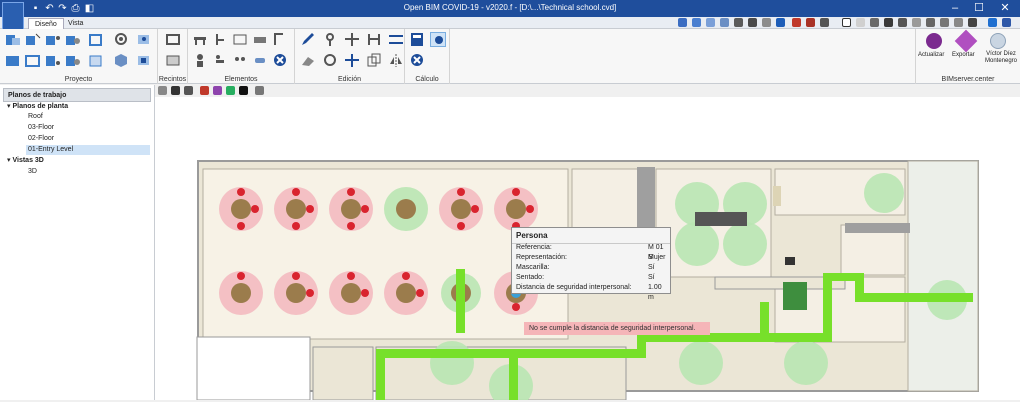 This screenshot has width=1020, height=402. I want to click on tree-node-planos-de-planta: ▾ Planos de planta, so click(77, 107).